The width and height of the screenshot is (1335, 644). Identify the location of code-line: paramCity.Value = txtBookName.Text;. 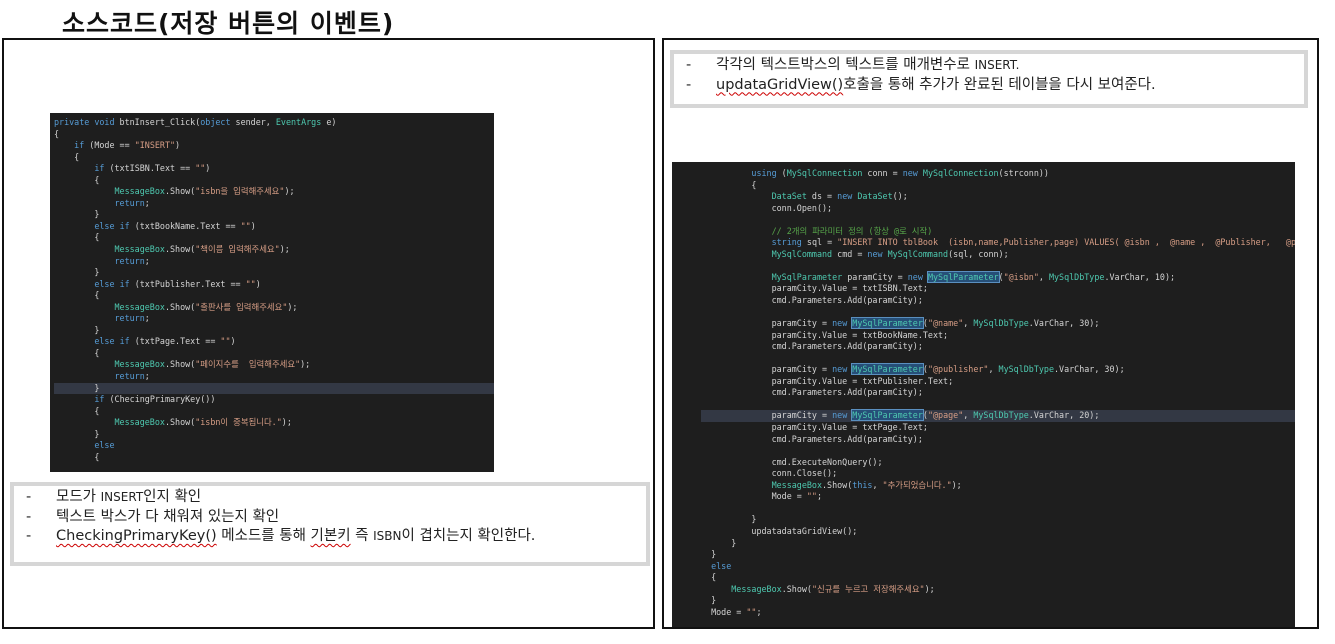
(825, 334).